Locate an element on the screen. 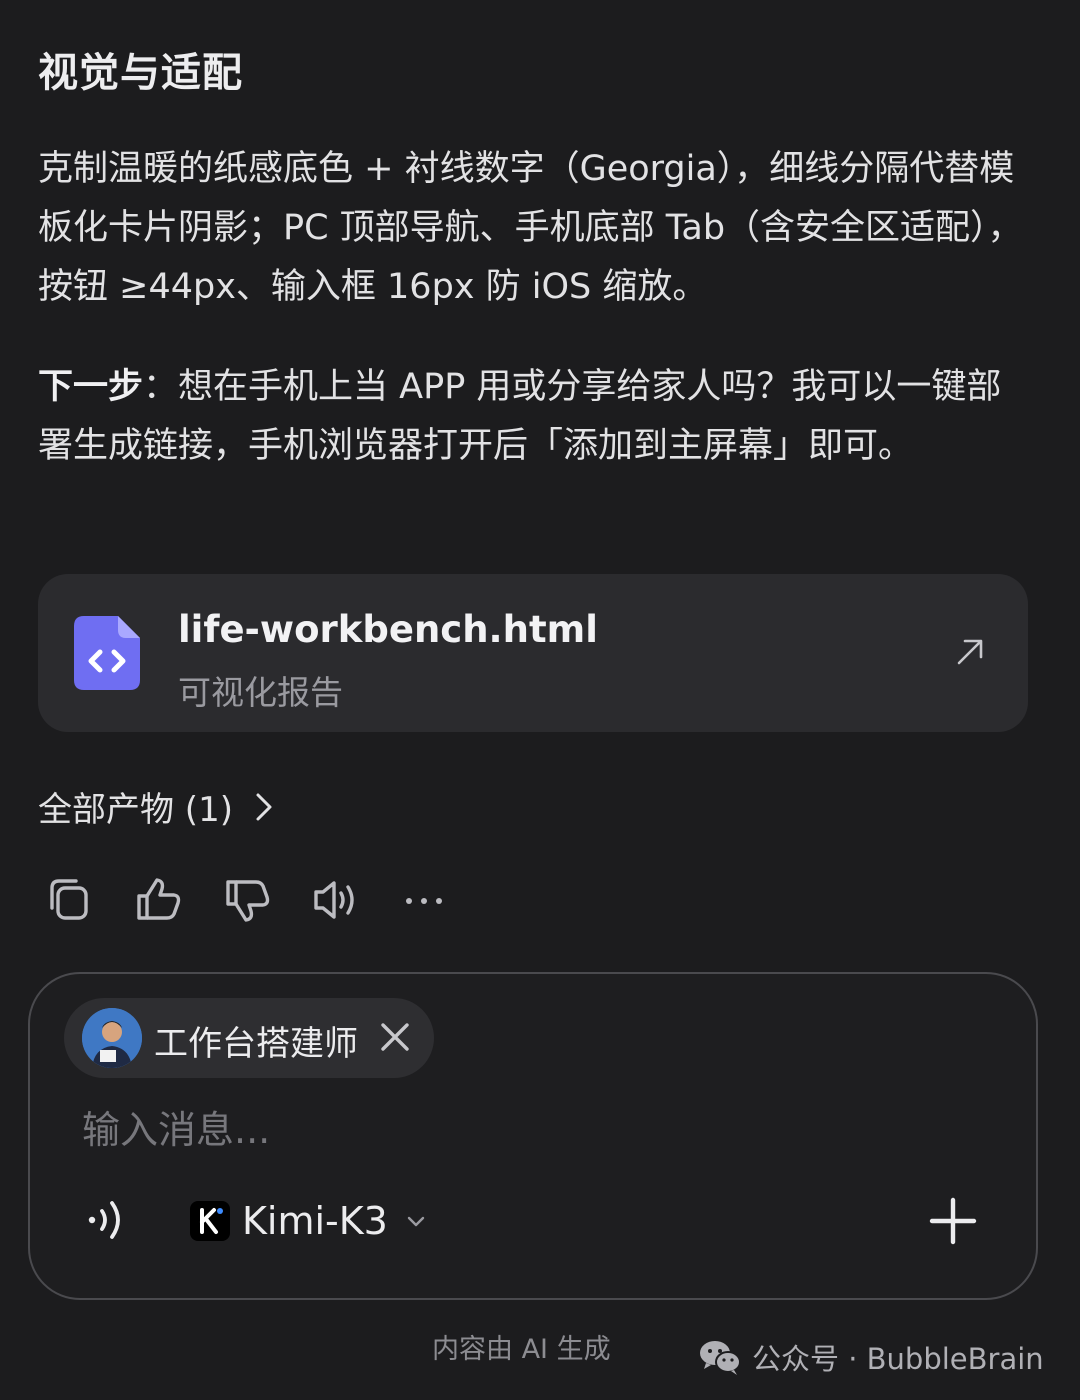 This screenshot has height=1400, width=1080. ai-generated-note: 内容由 AI 生成 is located at coordinates (521, 1349).